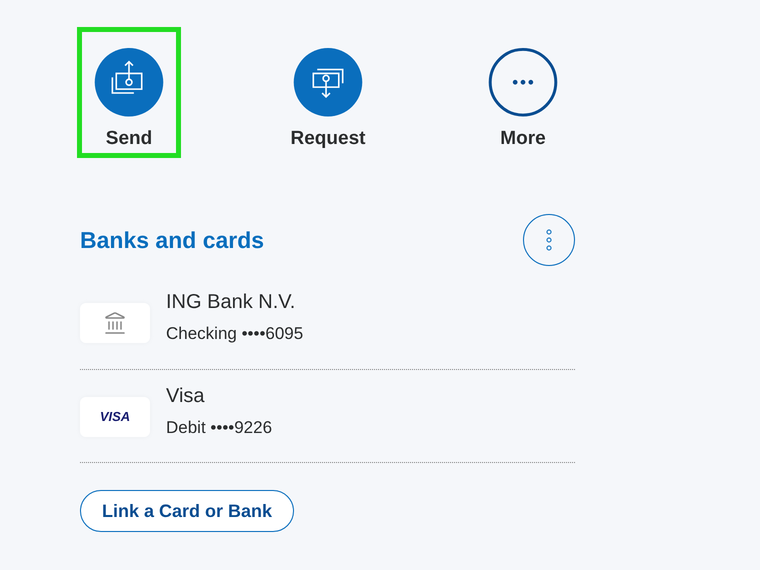 The image size is (760, 570). I want to click on more-action-button: More, so click(523, 92).